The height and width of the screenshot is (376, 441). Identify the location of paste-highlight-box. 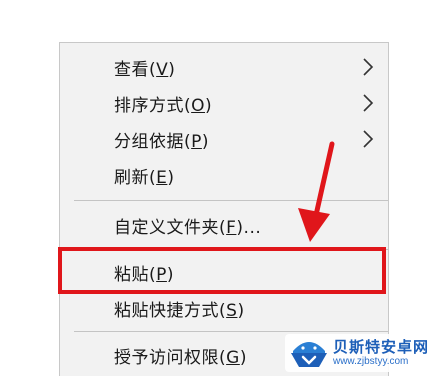
(222, 270).